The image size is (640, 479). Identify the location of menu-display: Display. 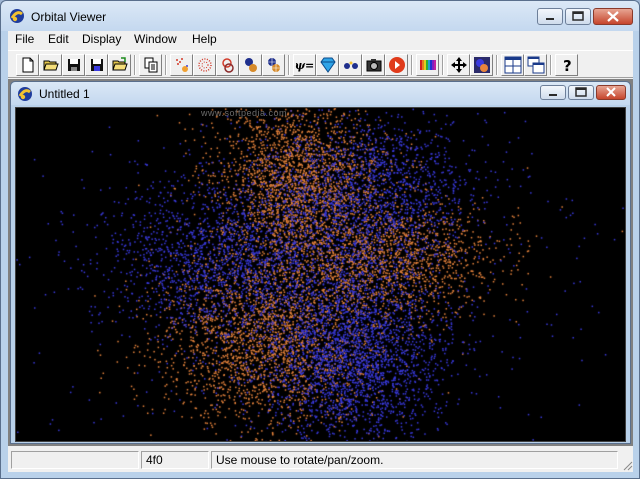
(101, 39).